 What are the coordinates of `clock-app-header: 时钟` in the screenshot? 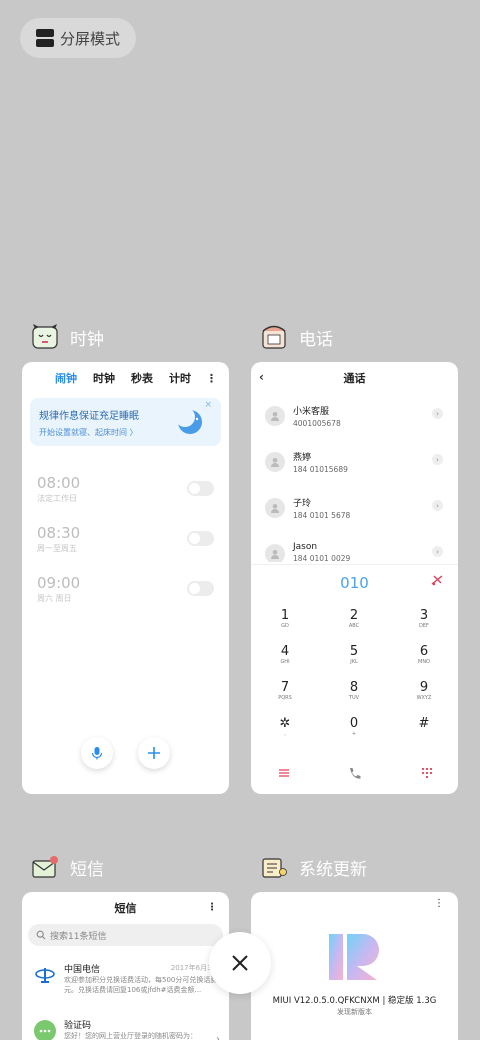 It's located at (67, 337).